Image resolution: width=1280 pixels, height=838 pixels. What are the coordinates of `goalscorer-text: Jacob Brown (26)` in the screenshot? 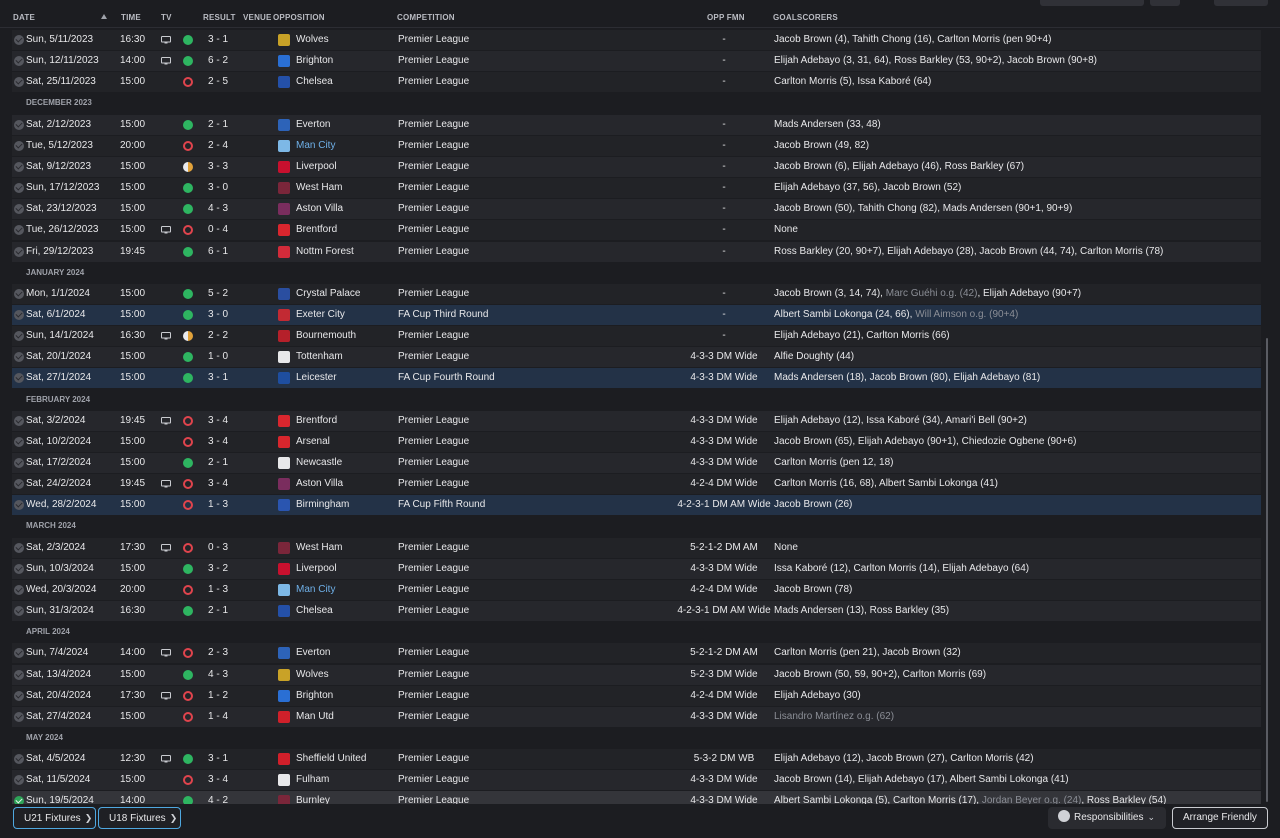 It's located at (813, 504).